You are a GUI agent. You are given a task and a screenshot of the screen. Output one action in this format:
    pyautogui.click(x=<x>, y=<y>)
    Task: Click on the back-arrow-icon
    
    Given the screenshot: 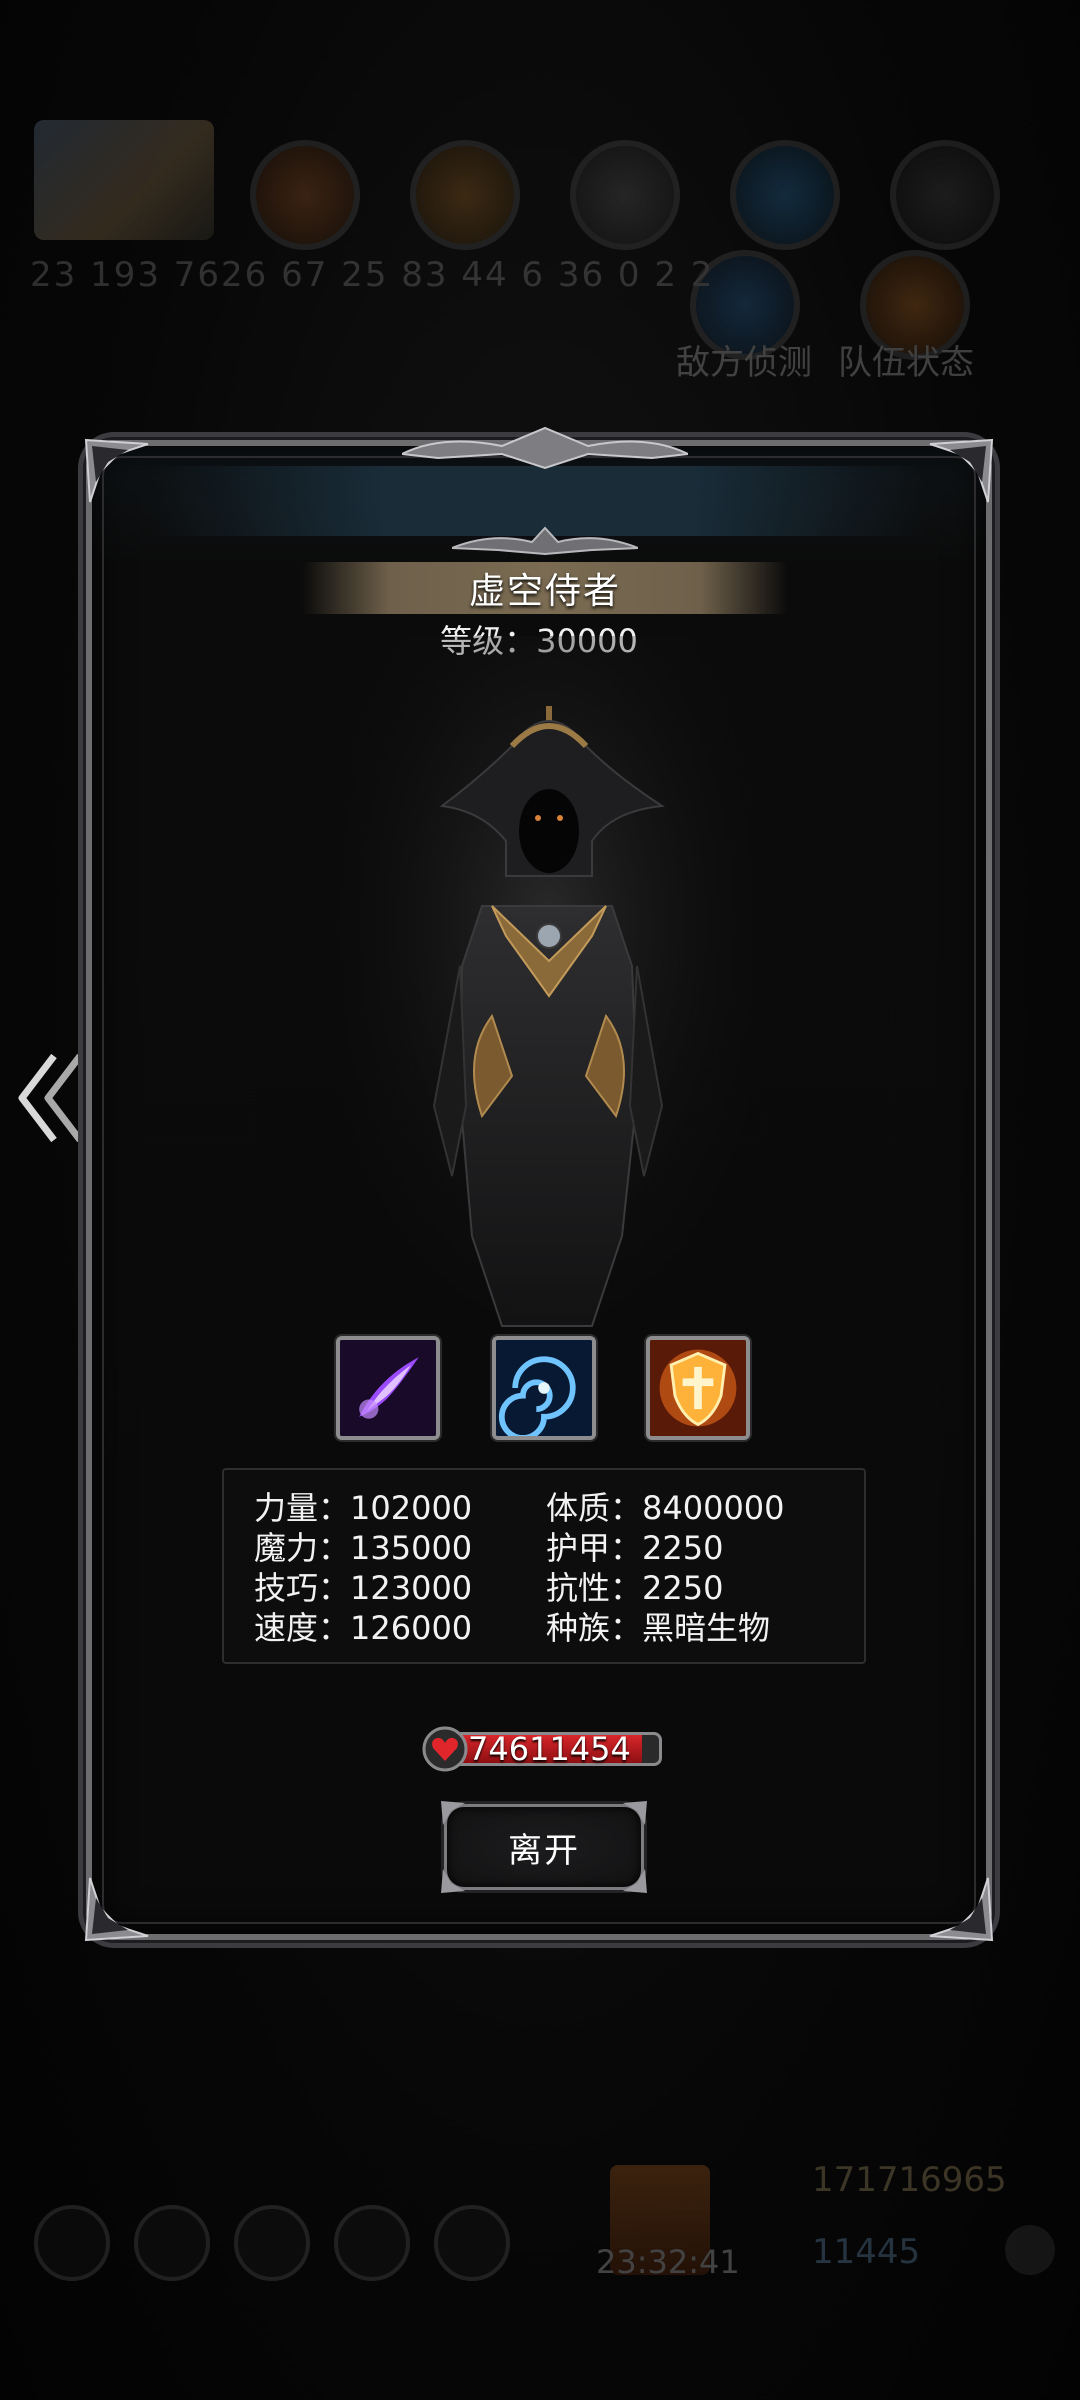 What is the action you would take?
    pyautogui.click(x=50, y=1098)
    